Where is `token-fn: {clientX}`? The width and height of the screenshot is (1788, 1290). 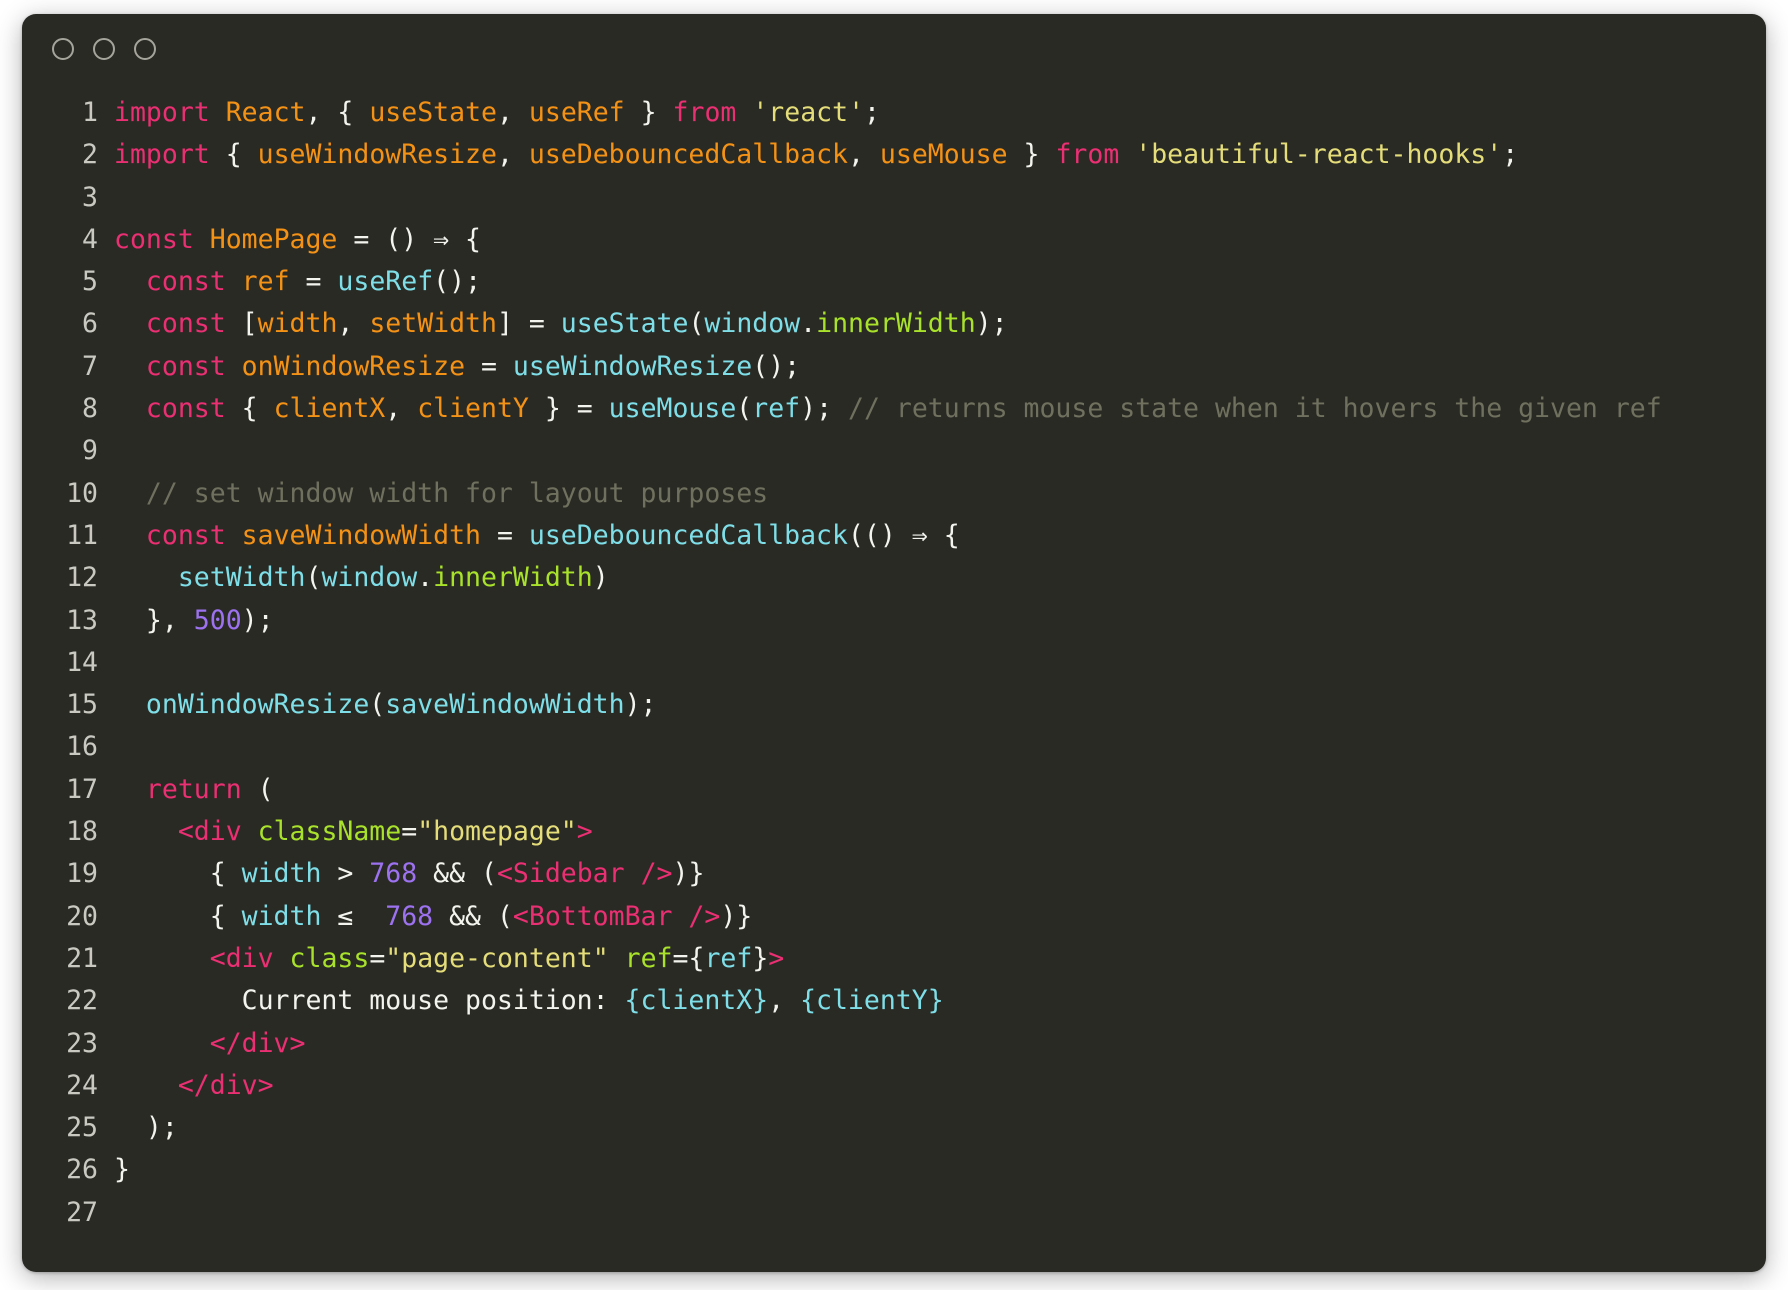
token-fn: {clientX} is located at coordinates (696, 1001).